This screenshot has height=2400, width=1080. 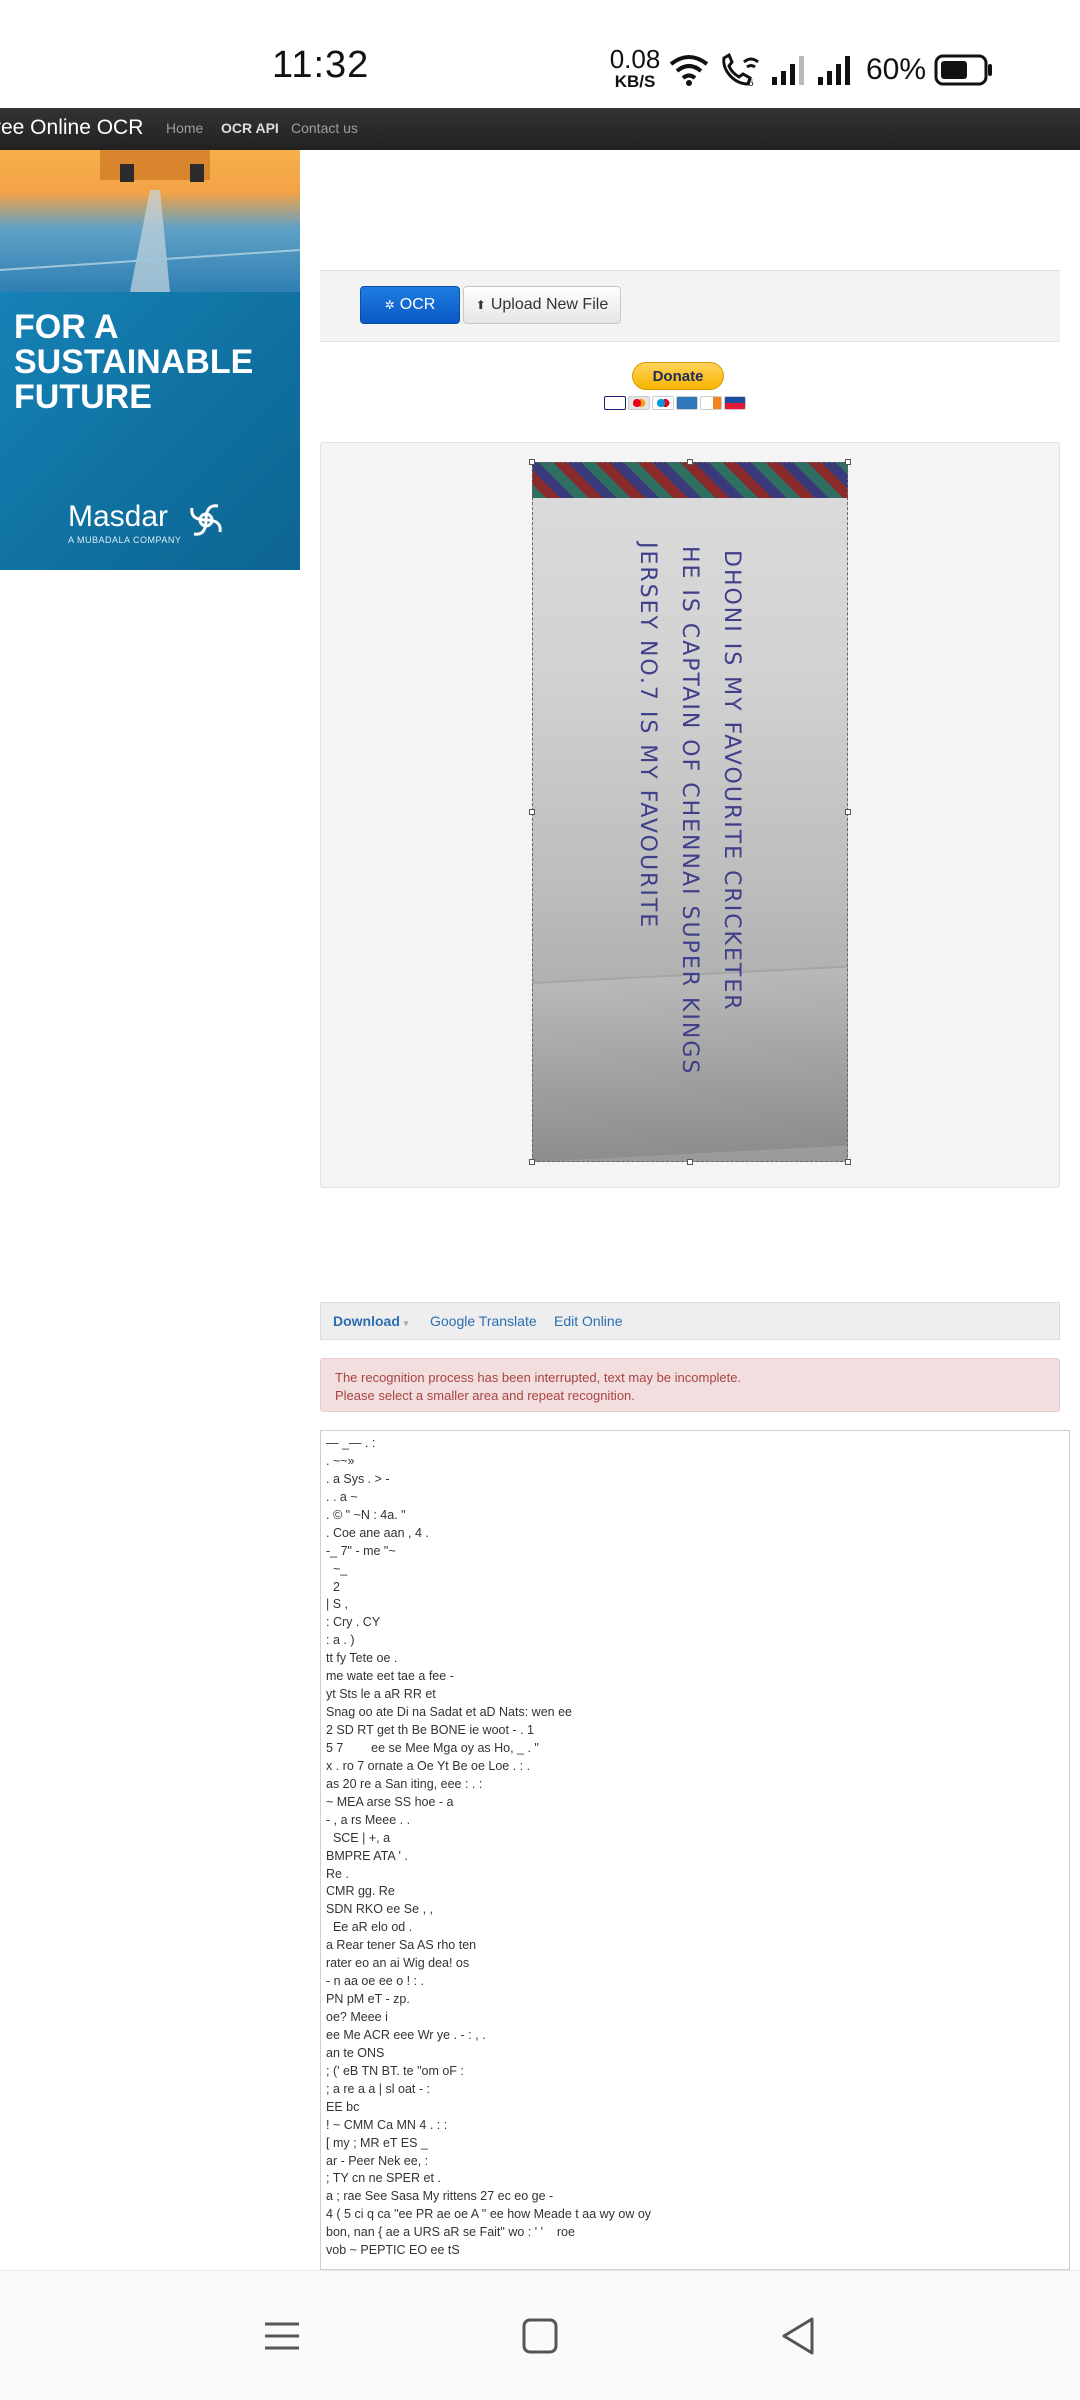 I want to click on system-nav-bar, so click(x=540, y=2335).